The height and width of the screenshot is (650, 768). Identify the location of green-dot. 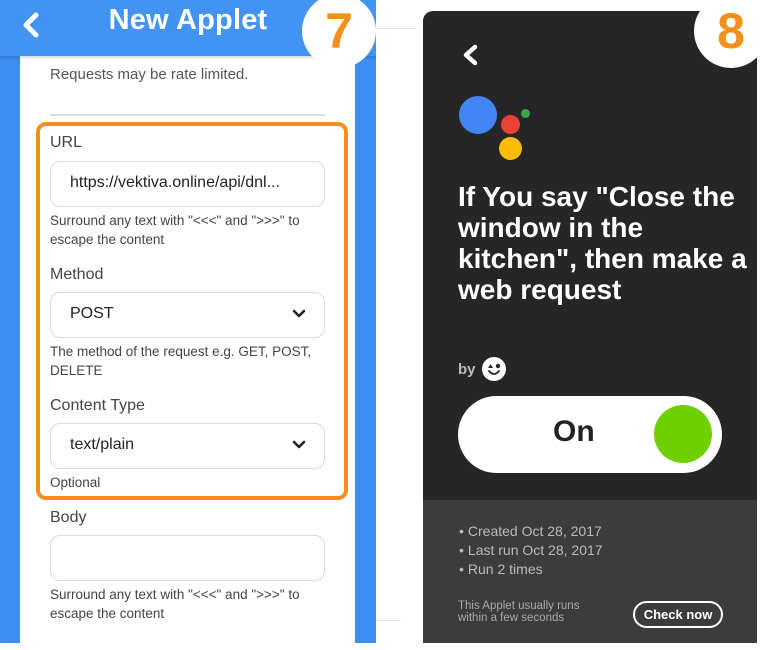
(525, 113).